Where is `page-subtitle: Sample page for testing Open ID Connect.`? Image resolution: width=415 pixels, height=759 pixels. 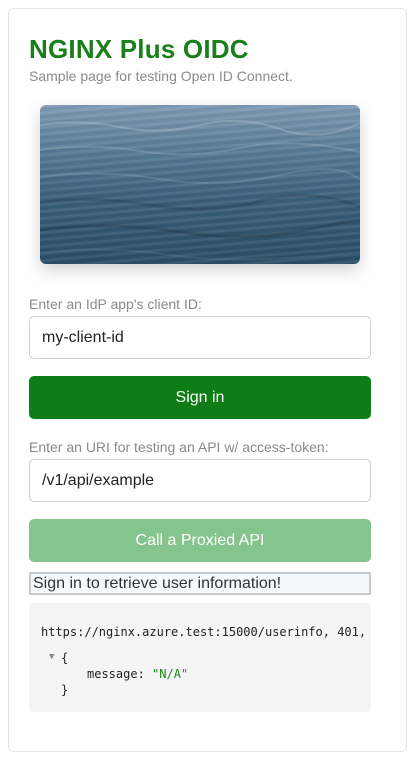
page-subtitle: Sample page for testing Open ID Connect. is located at coordinates (161, 76).